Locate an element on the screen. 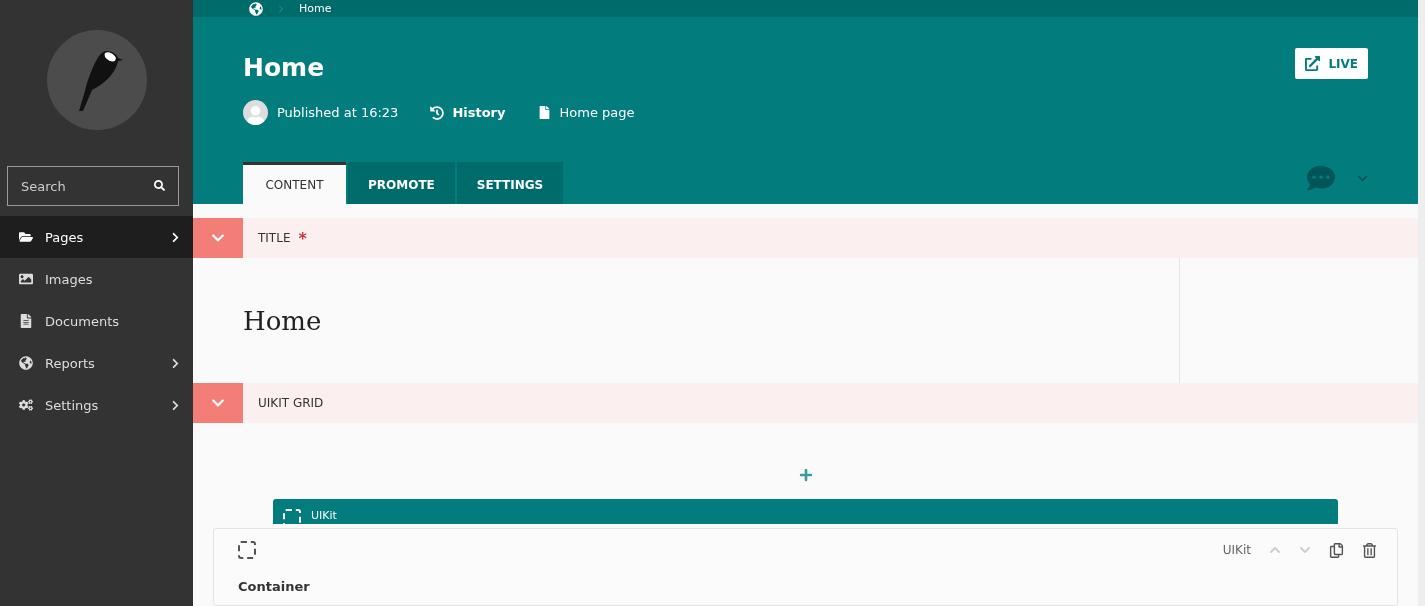  external-link-icon is located at coordinates (1313, 63).